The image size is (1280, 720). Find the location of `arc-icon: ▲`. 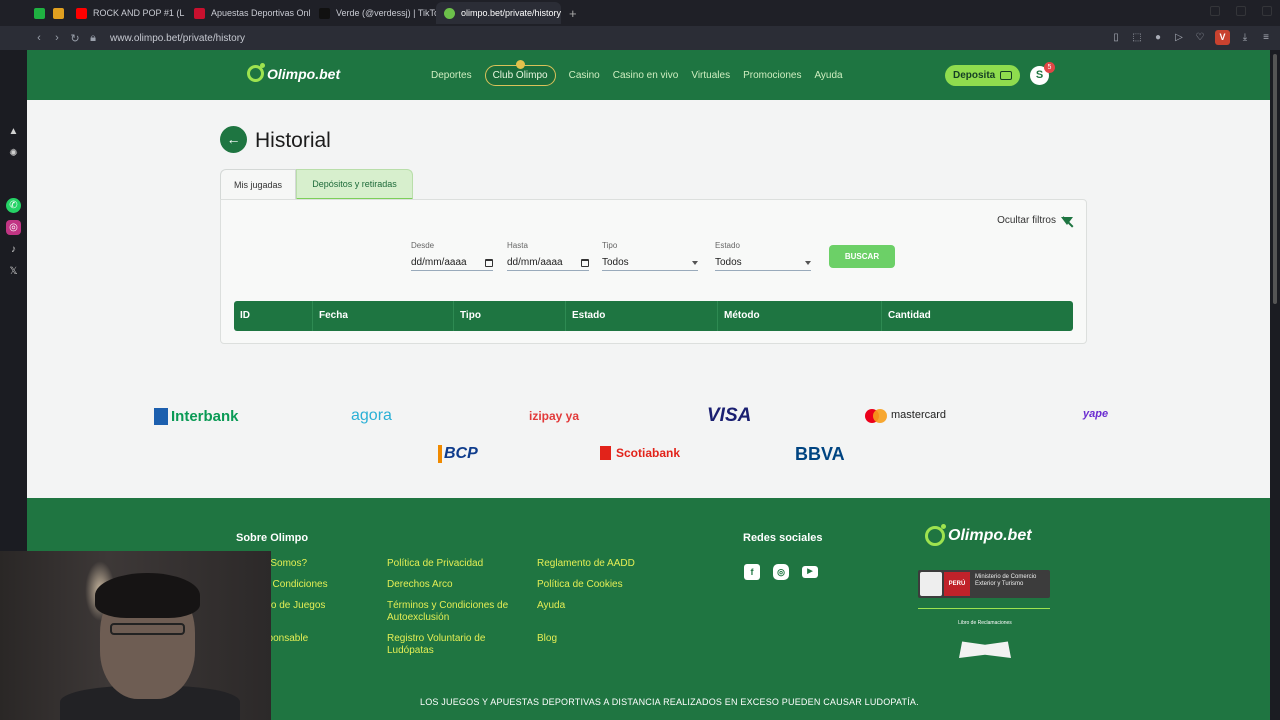

arc-icon: ▲ is located at coordinates (13, 131).